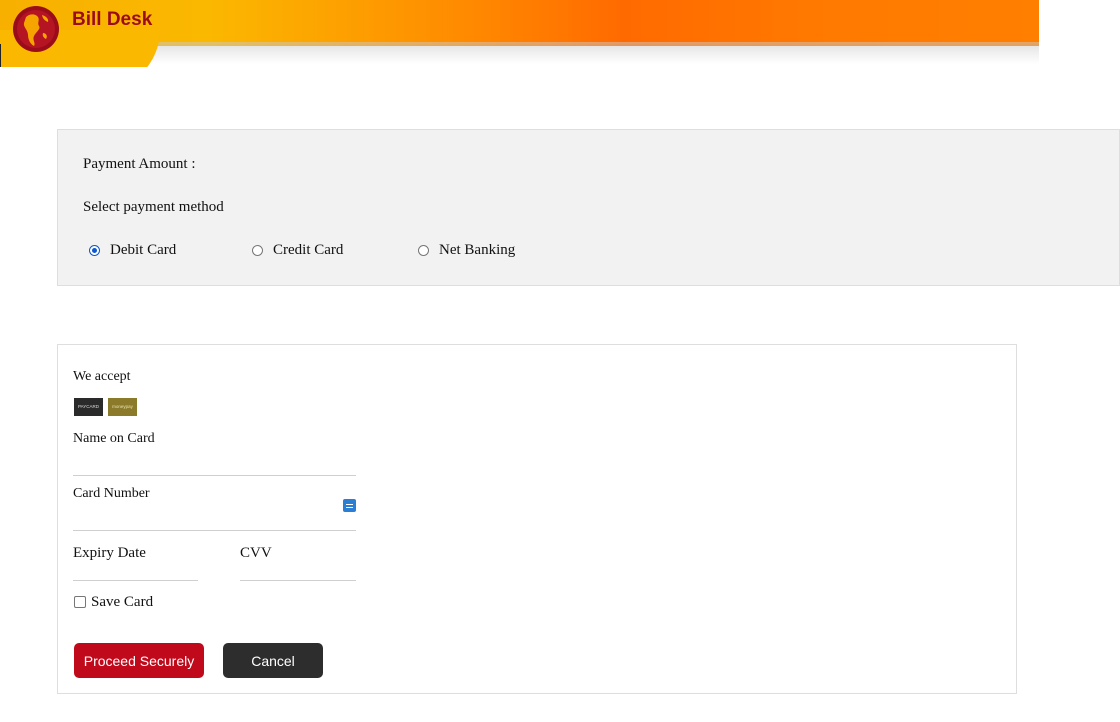 Image resolution: width=1120 pixels, height=722 pixels. I want to click on expiry-date-underline, so click(135, 580).